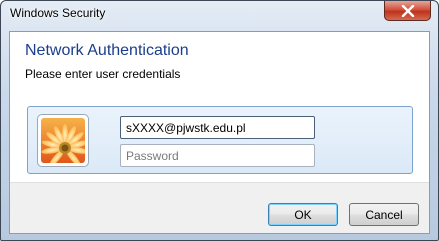  What do you see at coordinates (107, 50) in the screenshot?
I see `dialog-heading: Network Authentication` at bounding box center [107, 50].